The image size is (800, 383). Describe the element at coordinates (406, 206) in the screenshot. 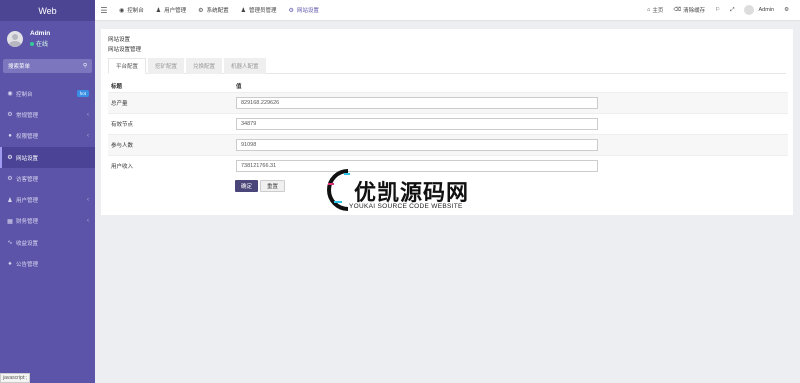

I see `watermark-en-text: YOUKAI SOURCE CODE WEBSITE` at that location.